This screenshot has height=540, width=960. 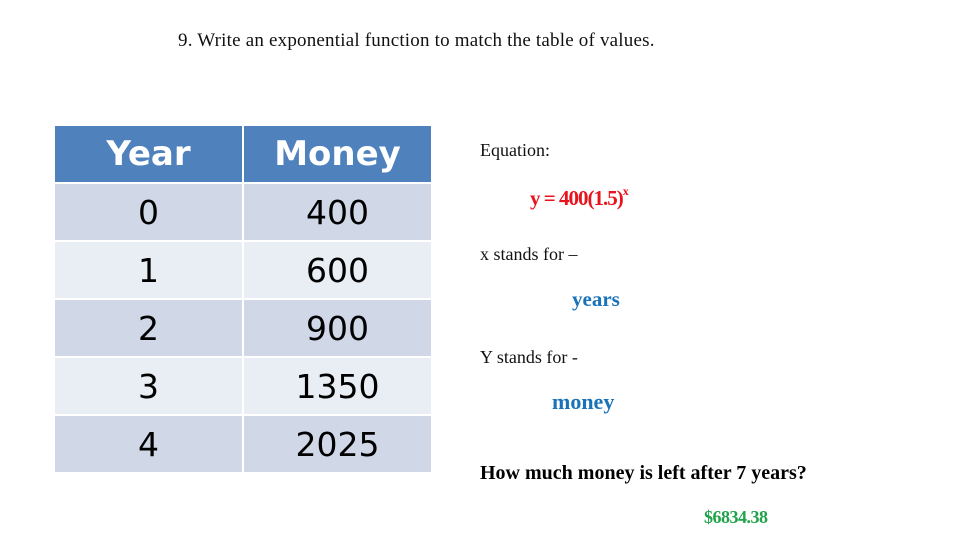 What do you see at coordinates (529, 254) in the screenshot?
I see `x-meaning-label: x stands for –` at bounding box center [529, 254].